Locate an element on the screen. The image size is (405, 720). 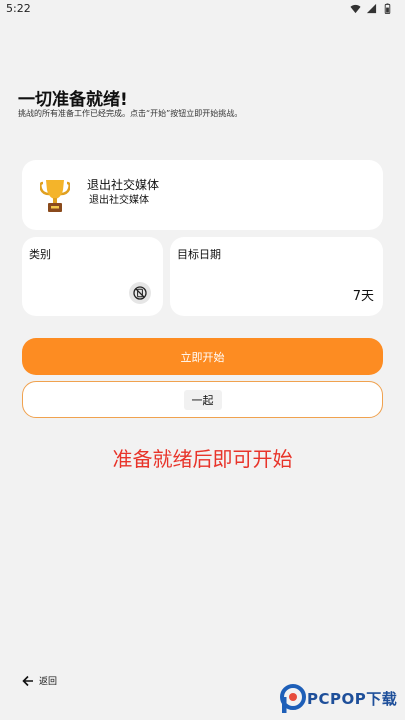
battery-icon is located at coordinates (387, 8).